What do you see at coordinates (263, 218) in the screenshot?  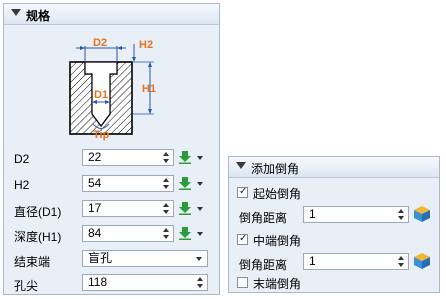 I see `start-distance-label: 倒角距离` at bounding box center [263, 218].